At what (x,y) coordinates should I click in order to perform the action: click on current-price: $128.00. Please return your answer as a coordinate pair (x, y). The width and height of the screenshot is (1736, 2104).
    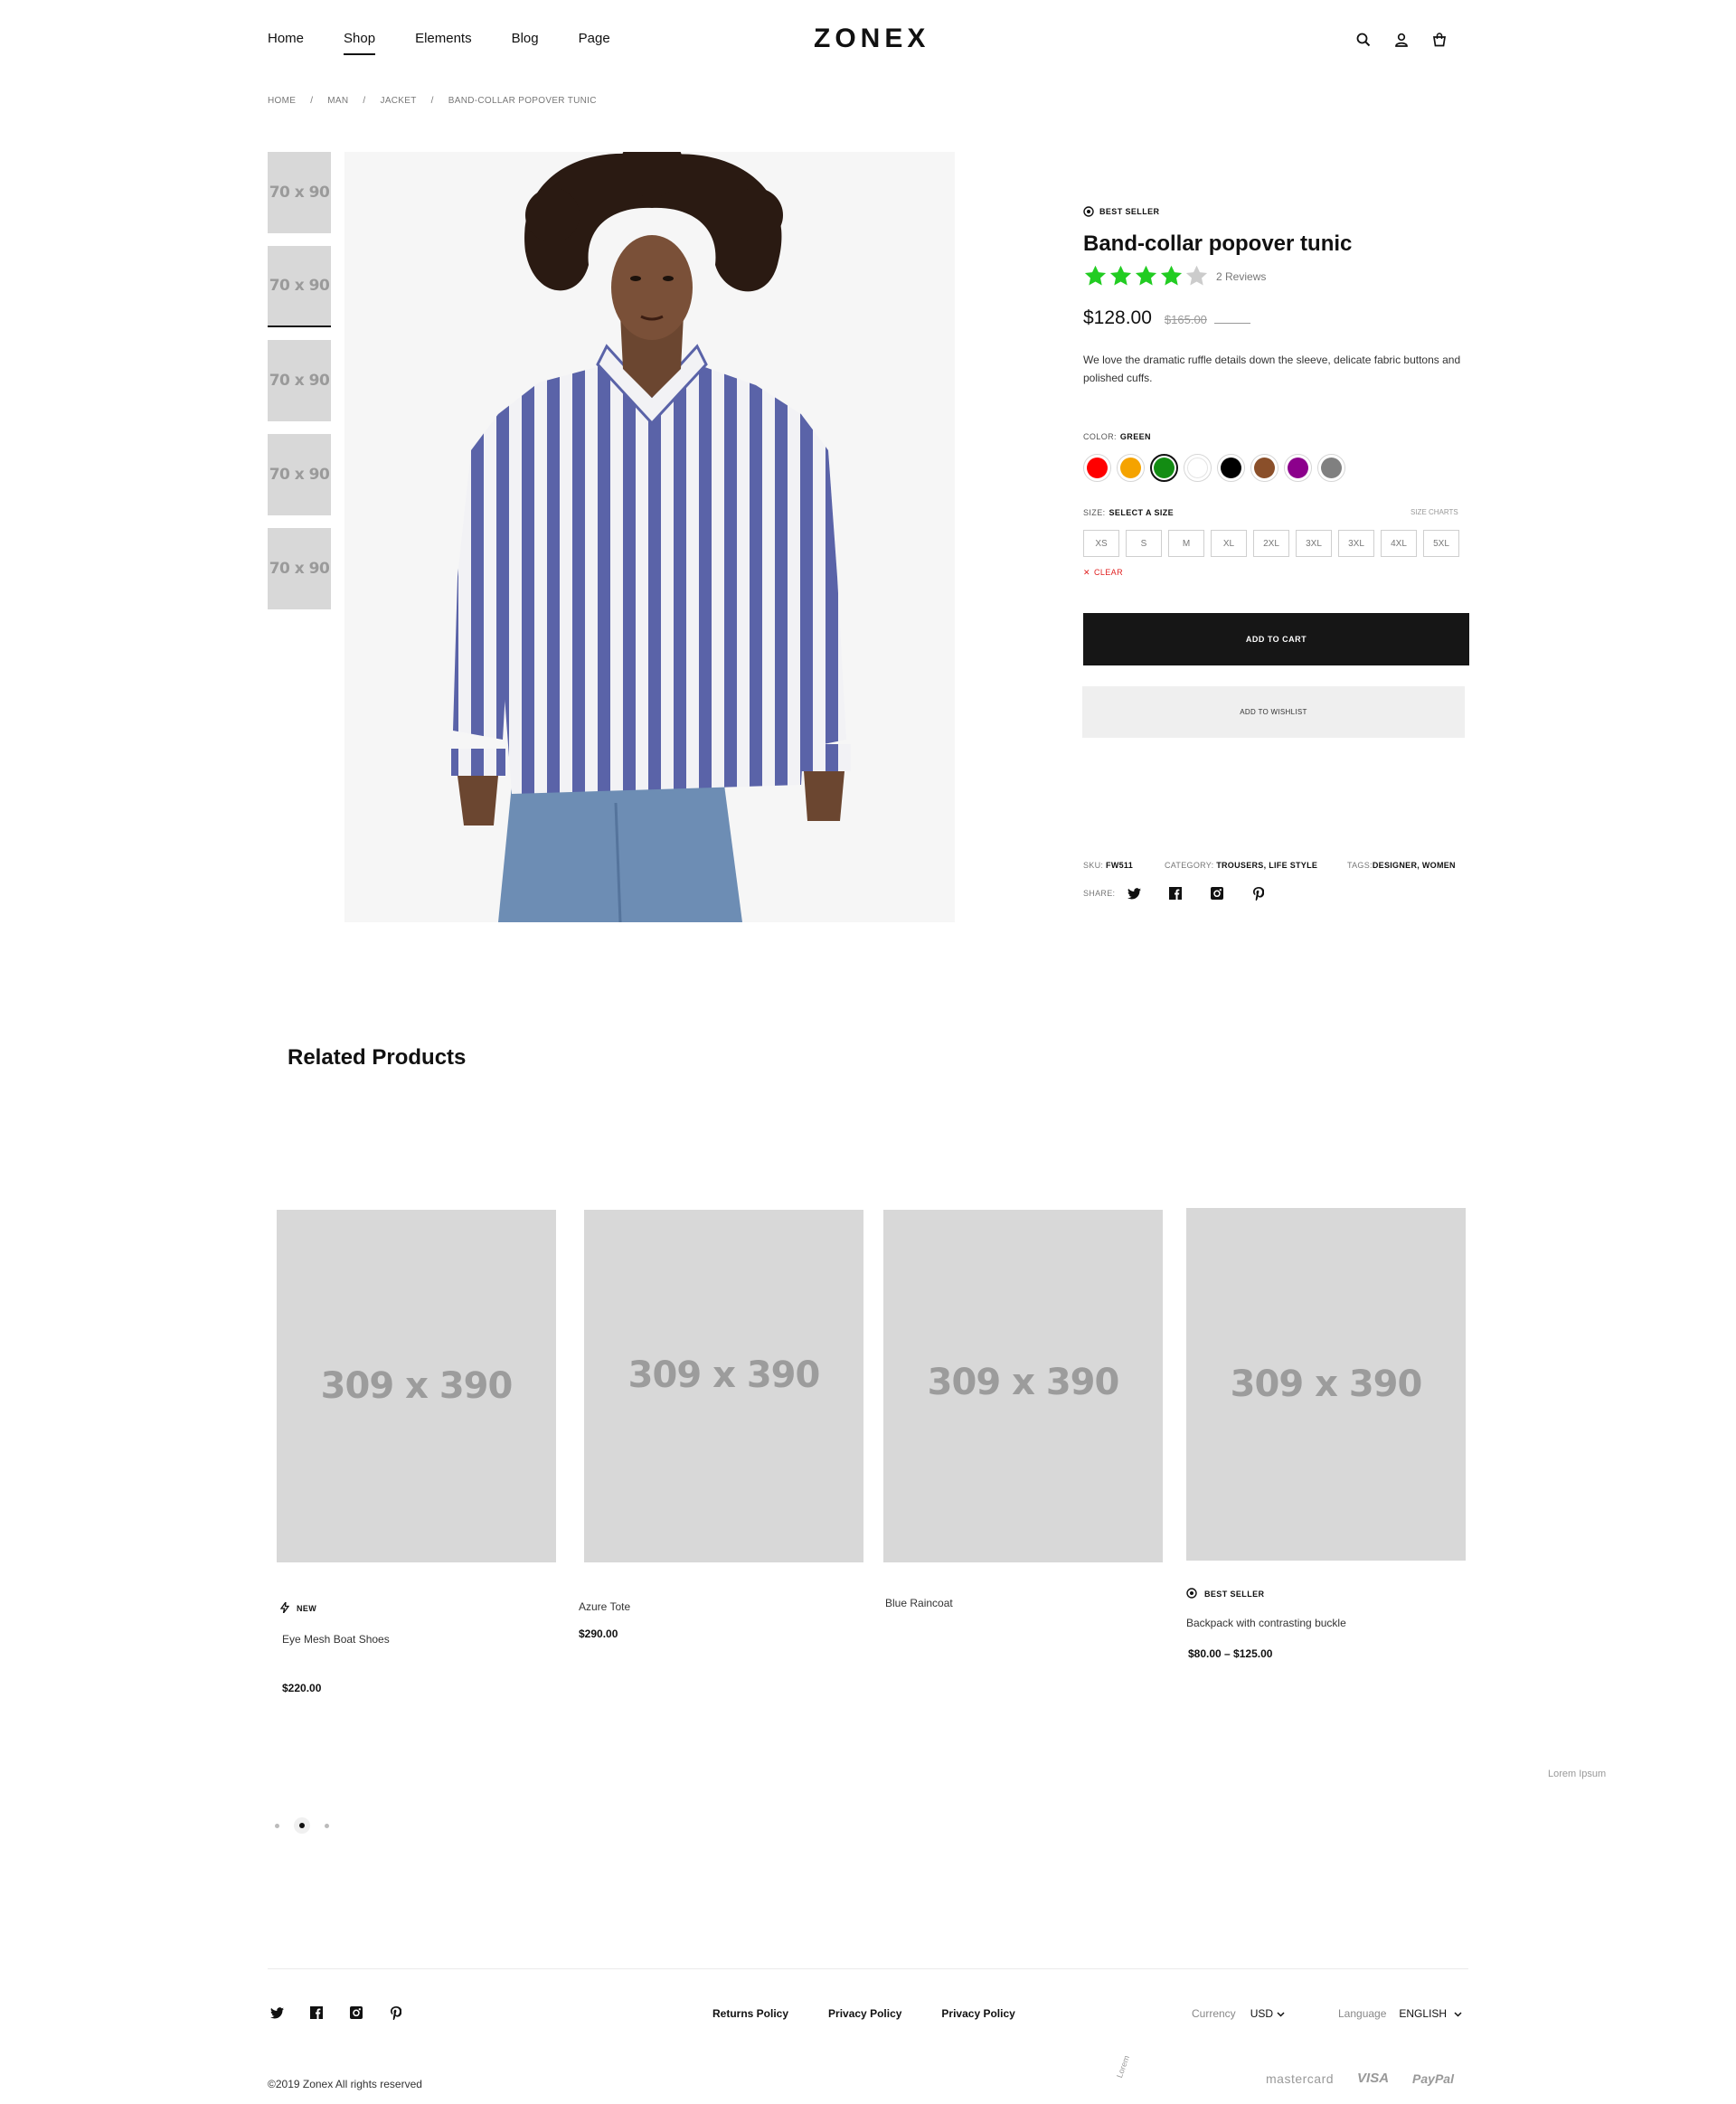
    Looking at the image, I should click on (1117, 317).